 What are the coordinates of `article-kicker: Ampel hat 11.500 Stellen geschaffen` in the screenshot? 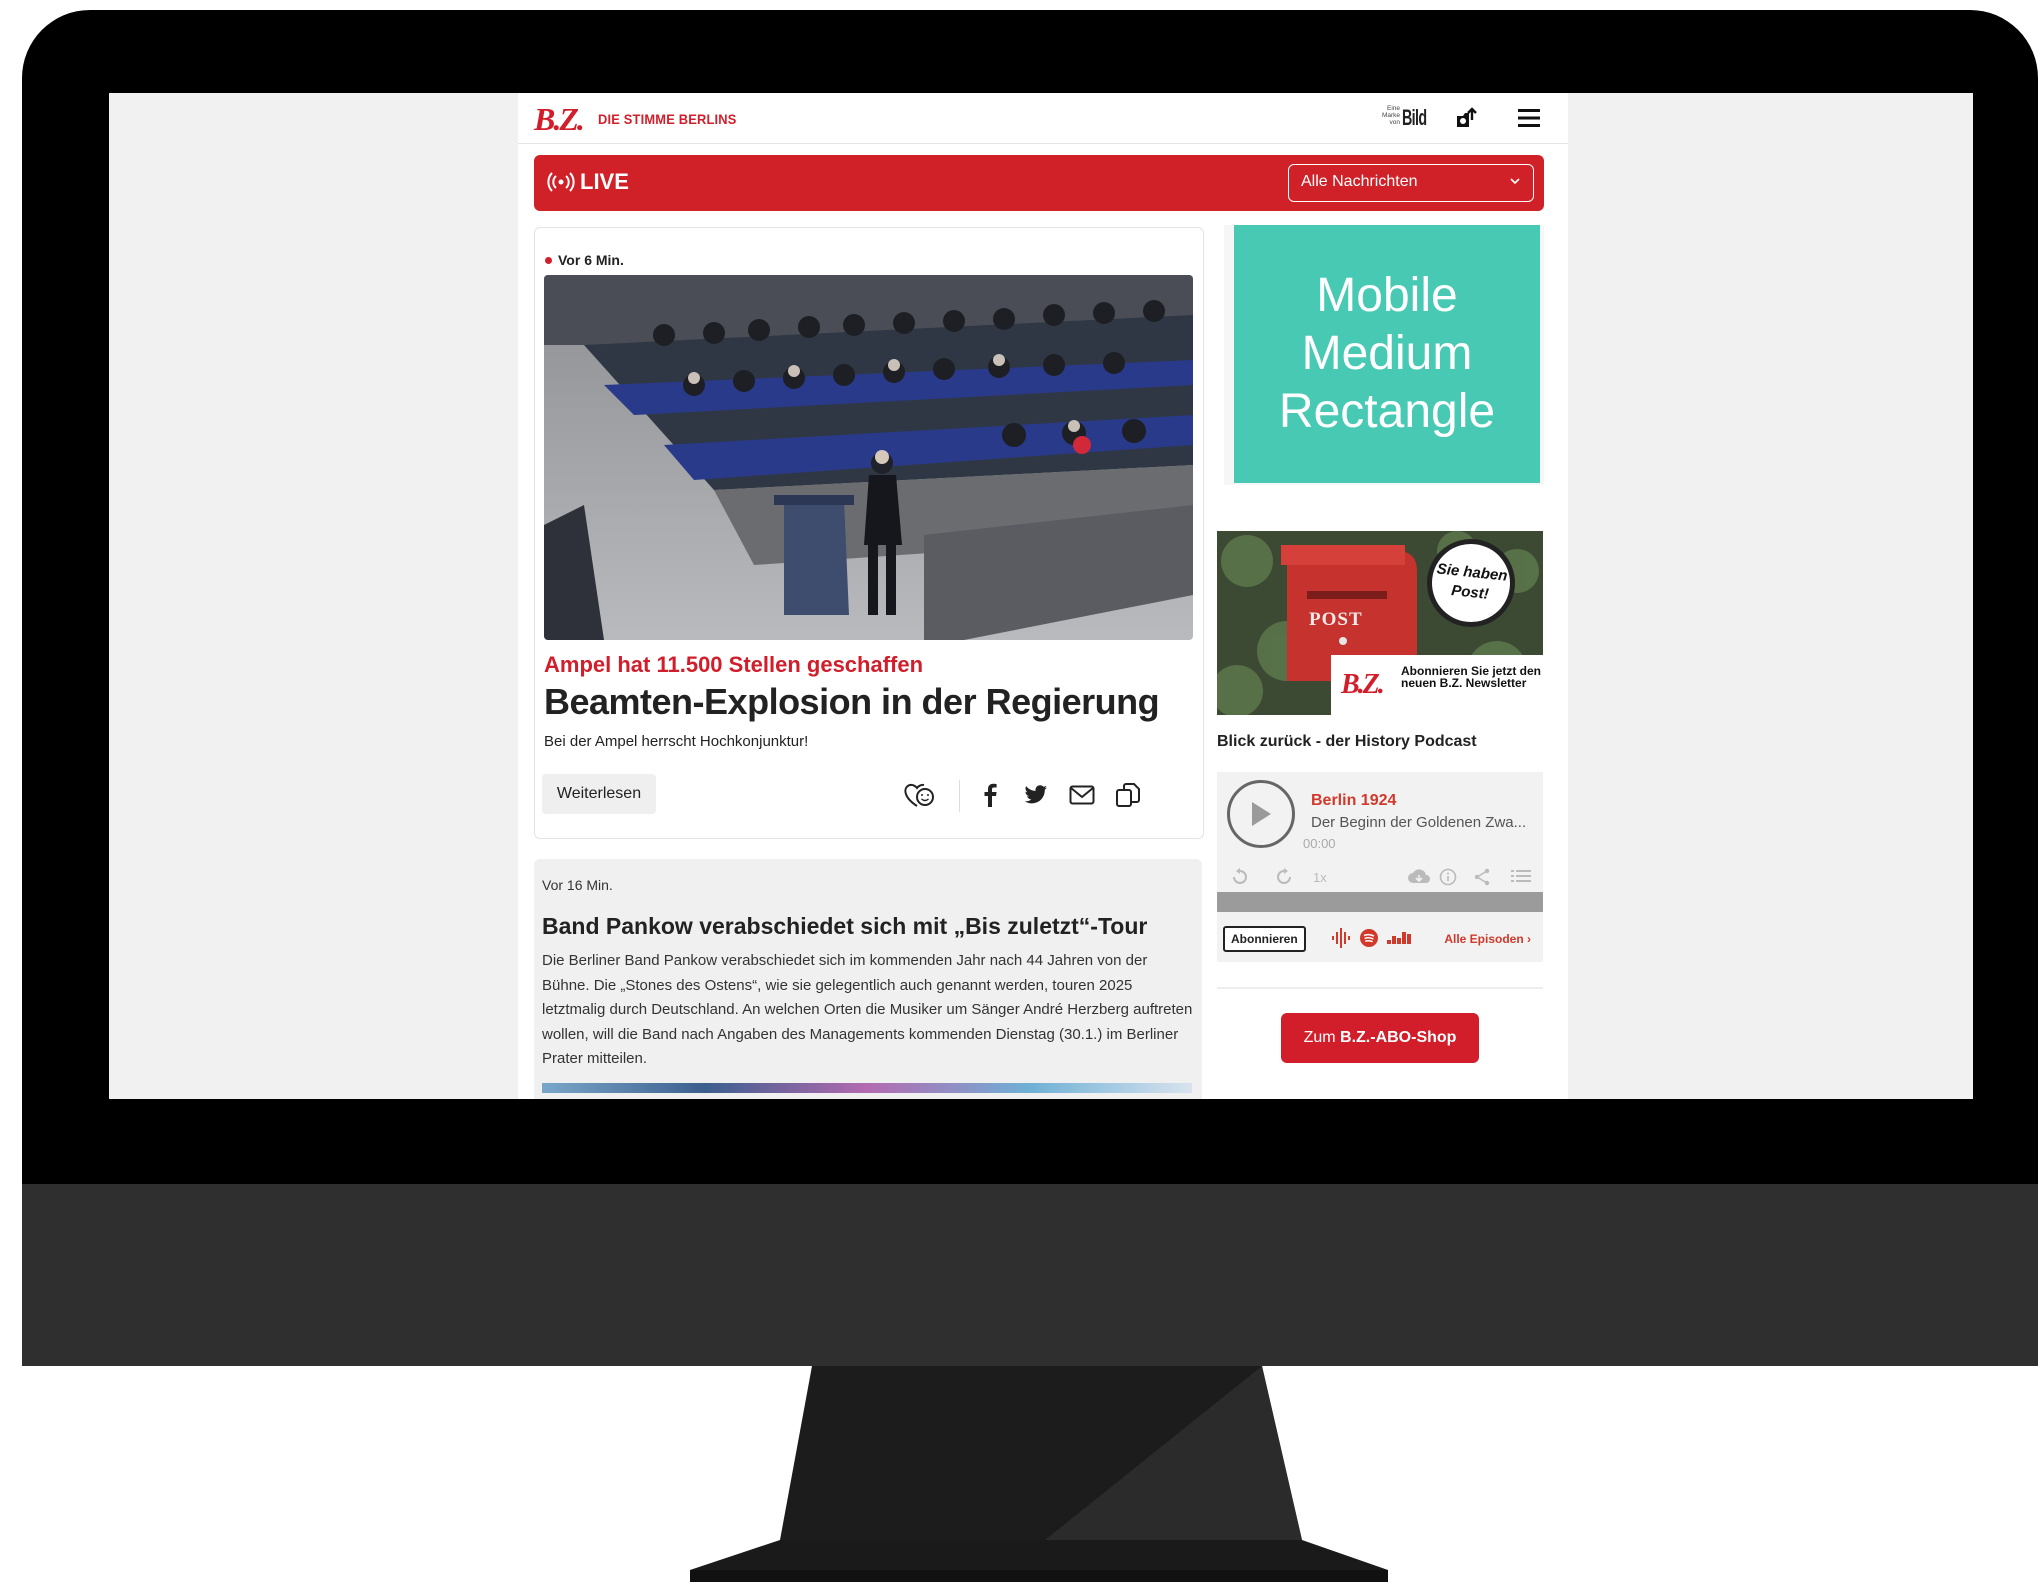 It's located at (733, 665).